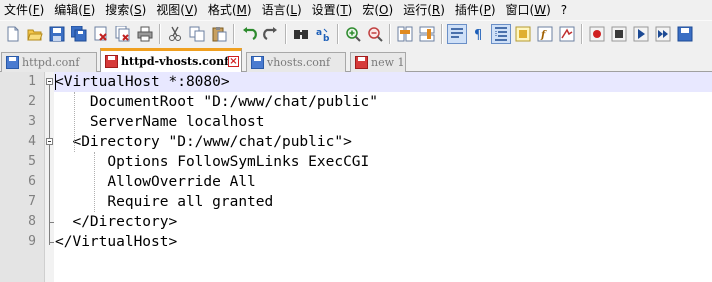  I want to click on code-line-area: <VirtualHost *:8080>, so click(383, 82).